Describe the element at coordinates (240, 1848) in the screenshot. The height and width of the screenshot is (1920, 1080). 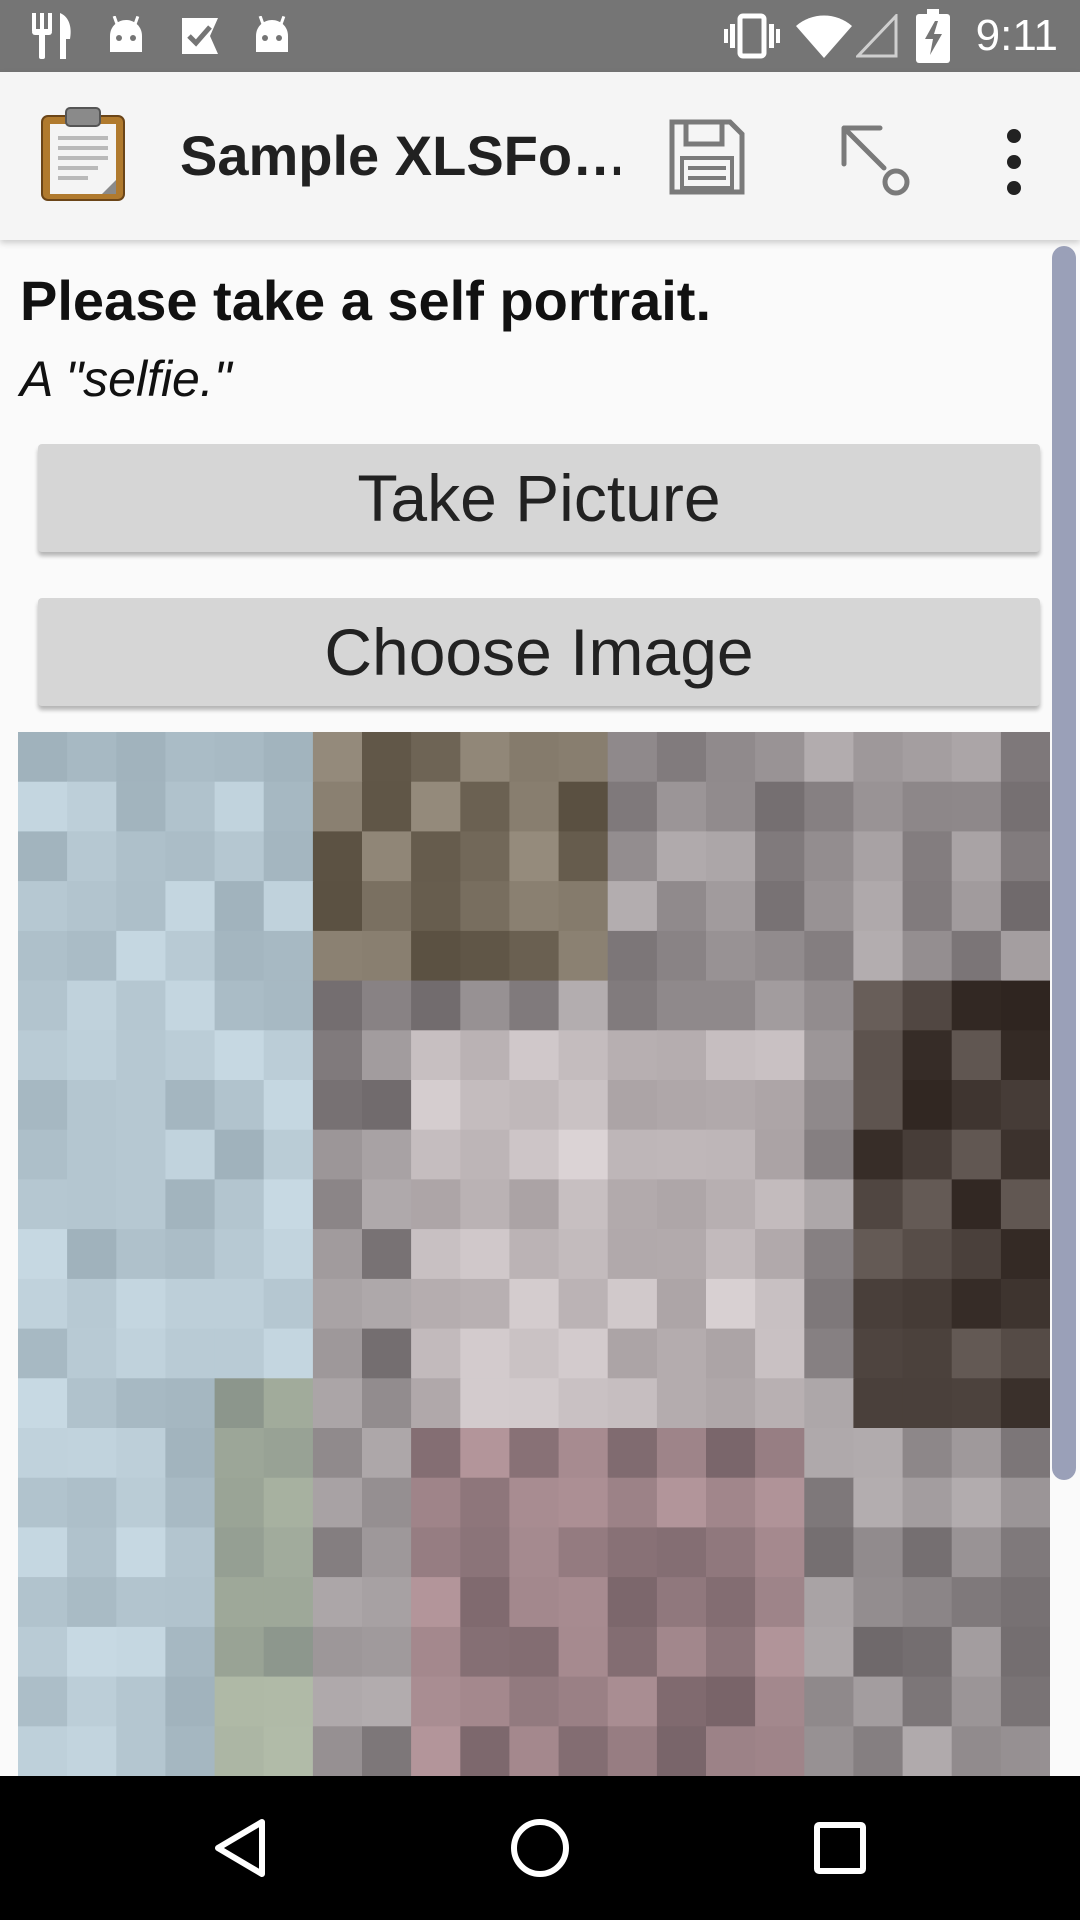
I see `back-icon` at that location.